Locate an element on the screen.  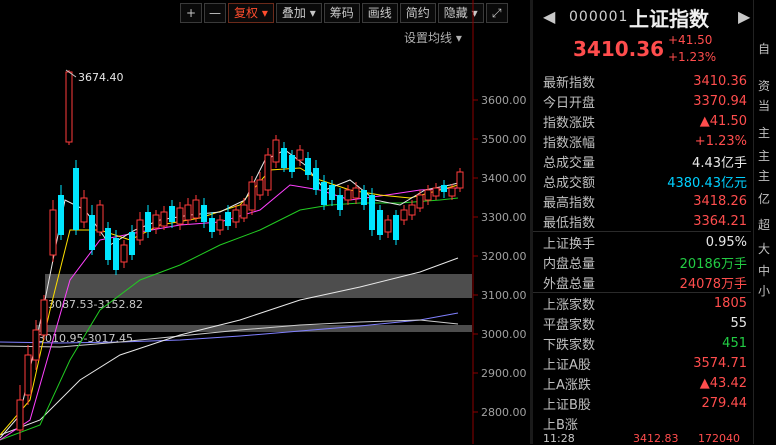
quote-row: 上B涨 is located at coordinates (642, 423).